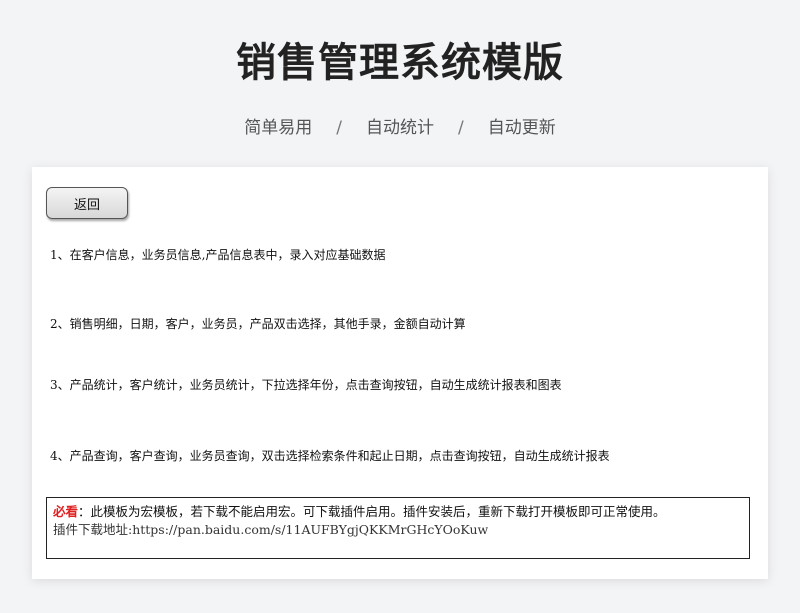 The width and height of the screenshot is (800, 613). What do you see at coordinates (66, 511) in the screenshot?
I see `must-read-label: 必看` at bounding box center [66, 511].